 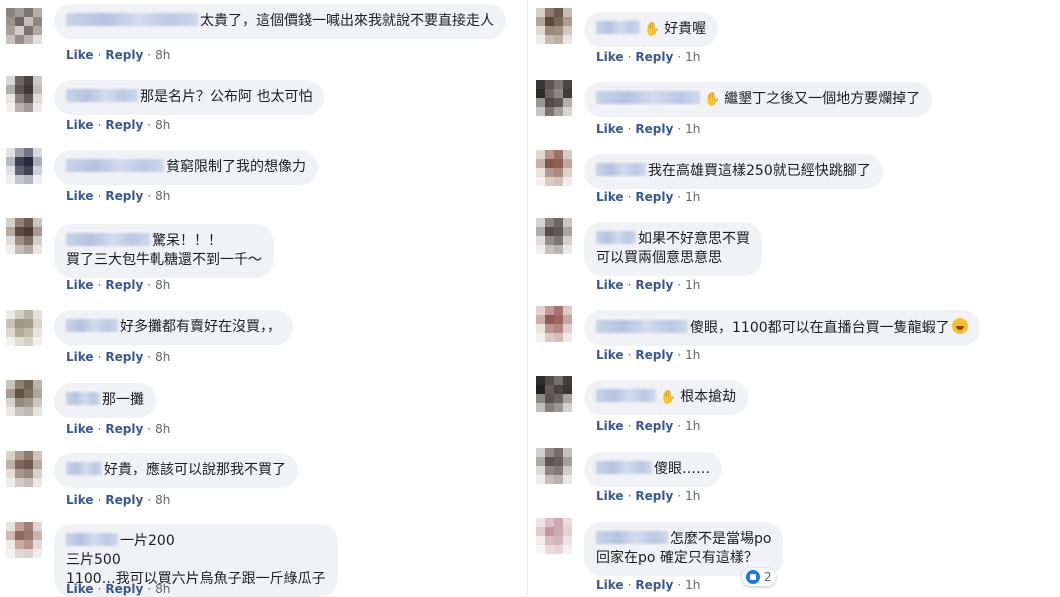 What do you see at coordinates (651, 29) in the screenshot?
I see `comment-bubble: ✋ 好貴喔` at bounding box center [651, 29].